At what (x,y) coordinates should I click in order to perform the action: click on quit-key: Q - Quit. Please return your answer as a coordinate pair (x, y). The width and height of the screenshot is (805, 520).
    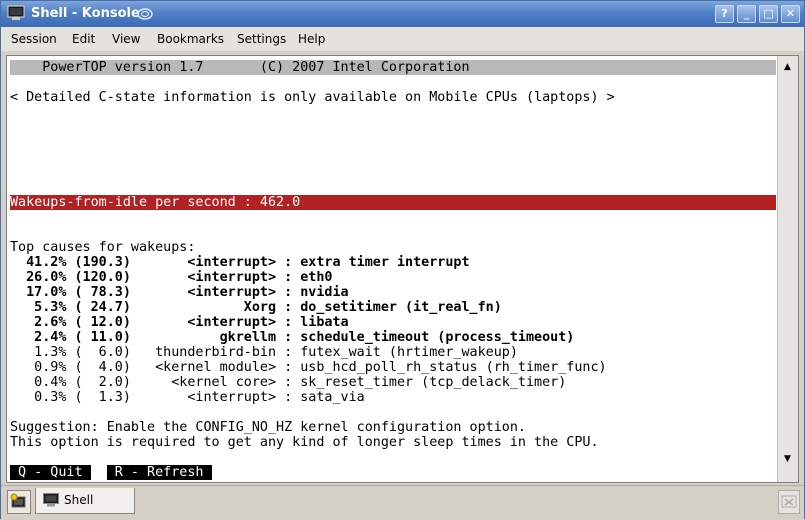
    Looking at the image, I should click on (50, 472).